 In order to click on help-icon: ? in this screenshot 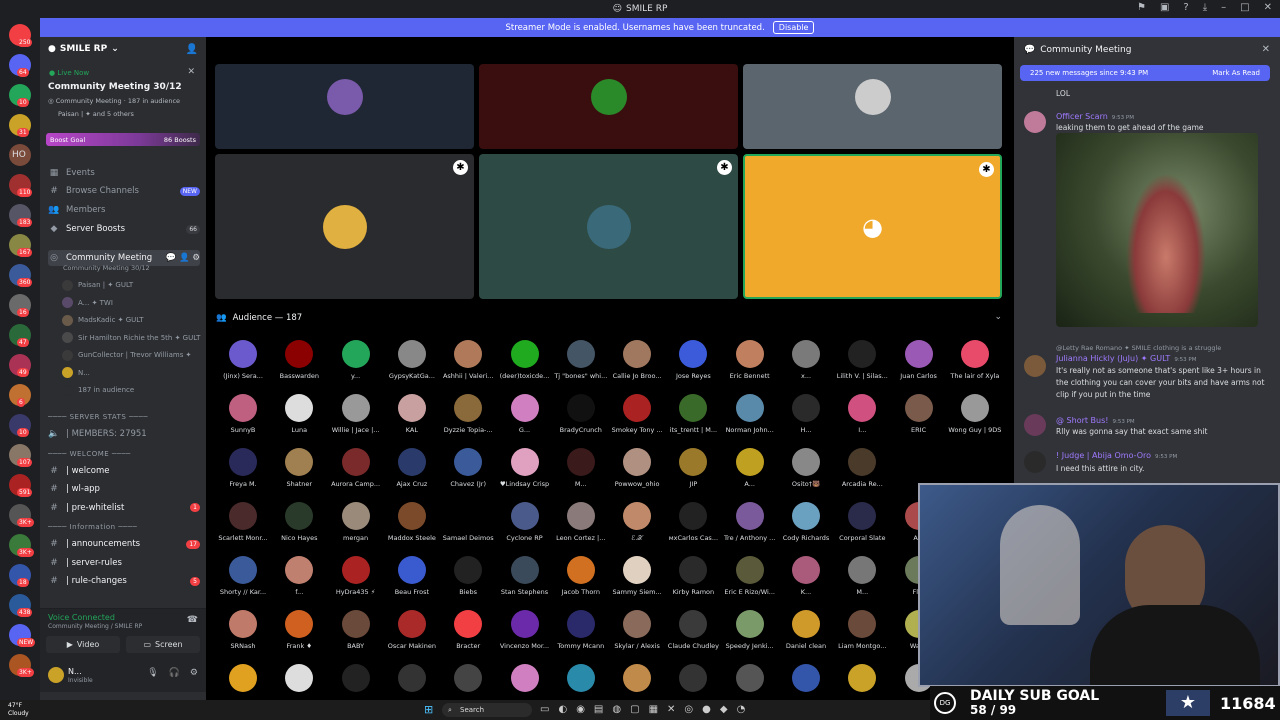, I will do `click(1185, 7)`.